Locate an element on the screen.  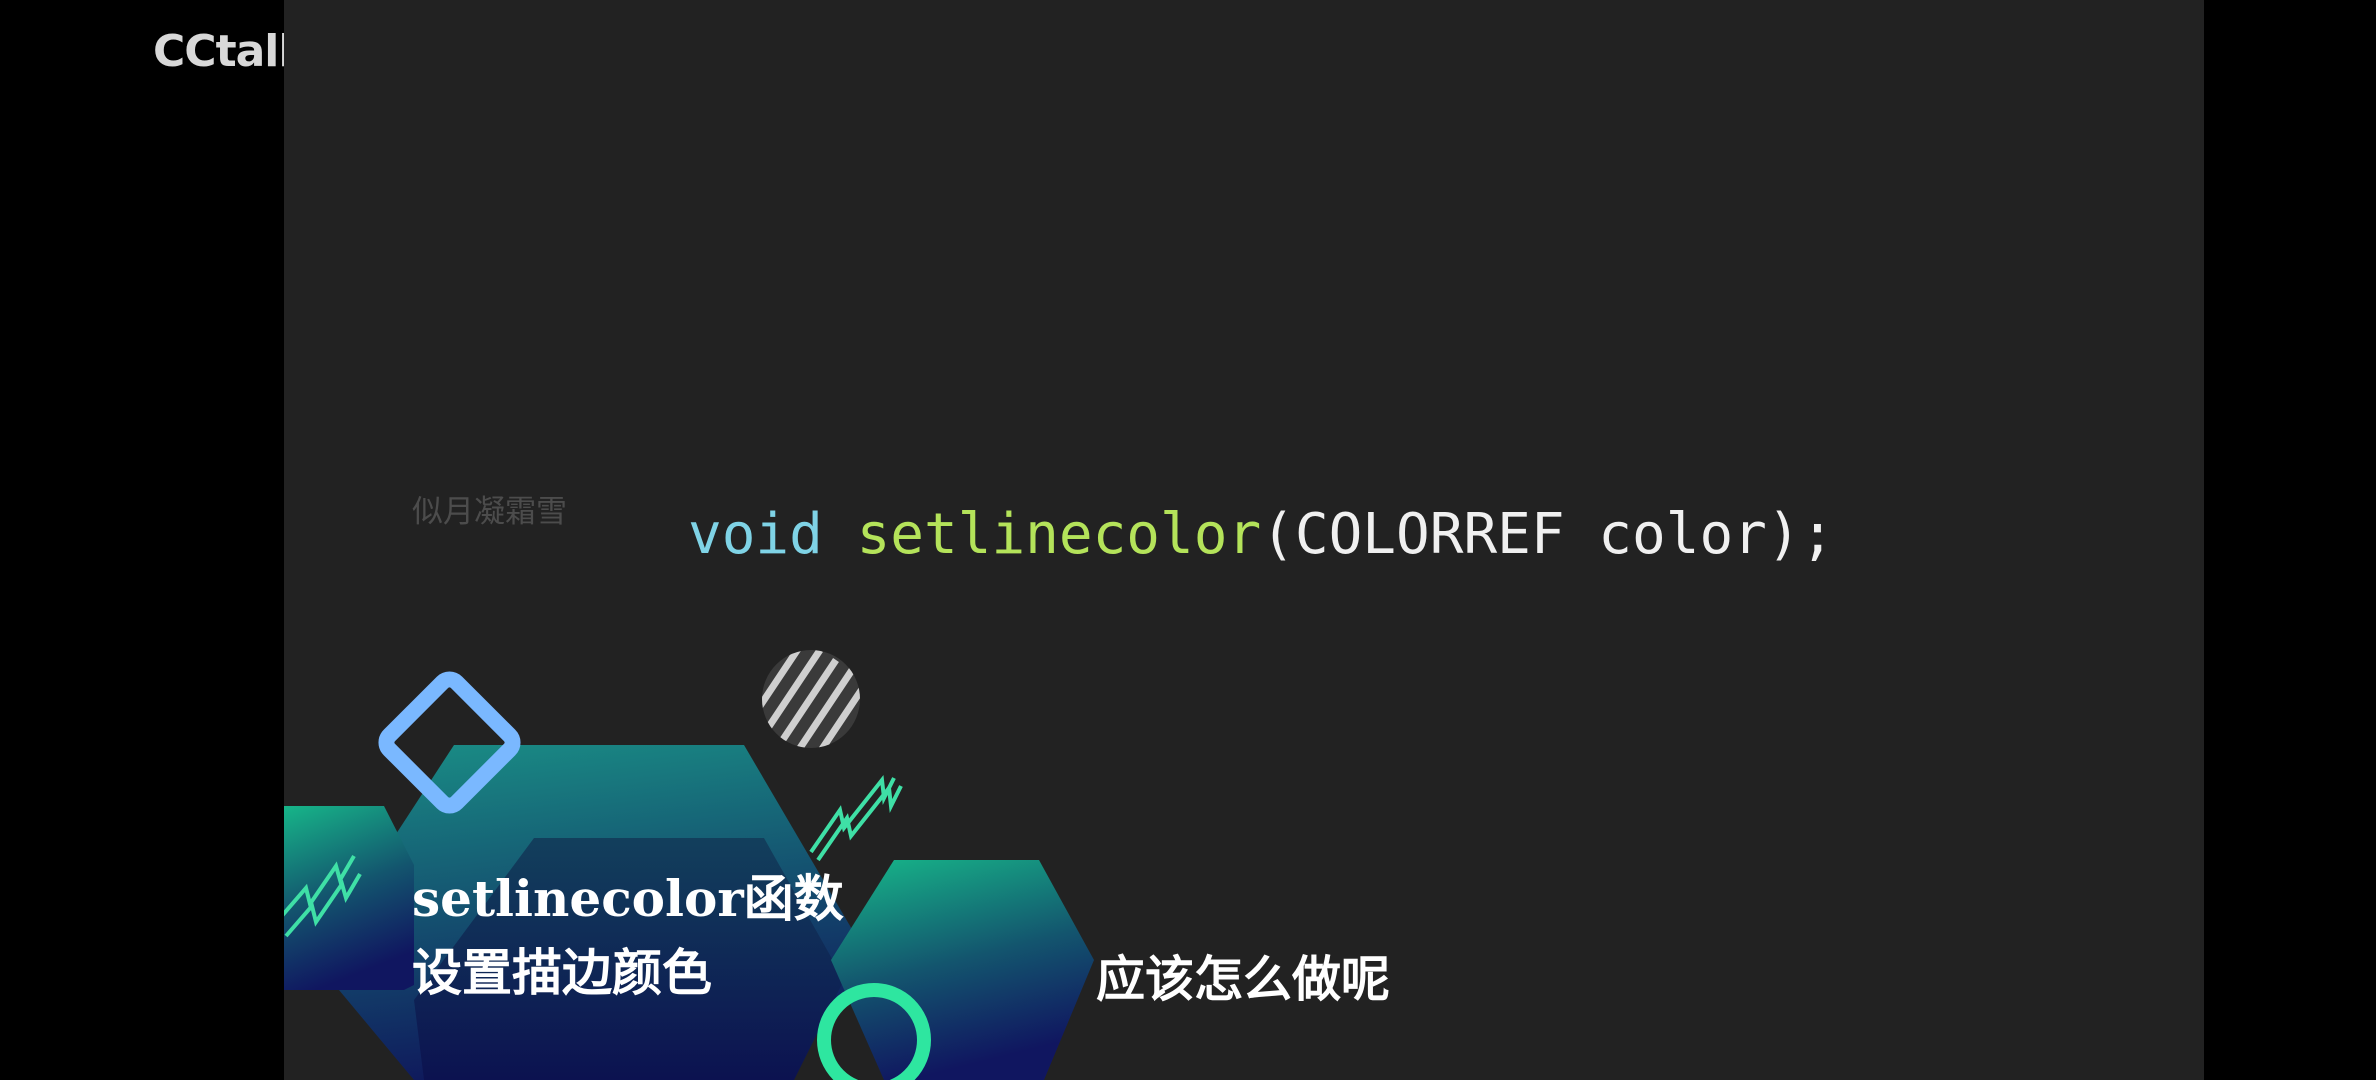
code-line: void setlinecolor(COLORREF color); is located at coordinates (1261, 534).